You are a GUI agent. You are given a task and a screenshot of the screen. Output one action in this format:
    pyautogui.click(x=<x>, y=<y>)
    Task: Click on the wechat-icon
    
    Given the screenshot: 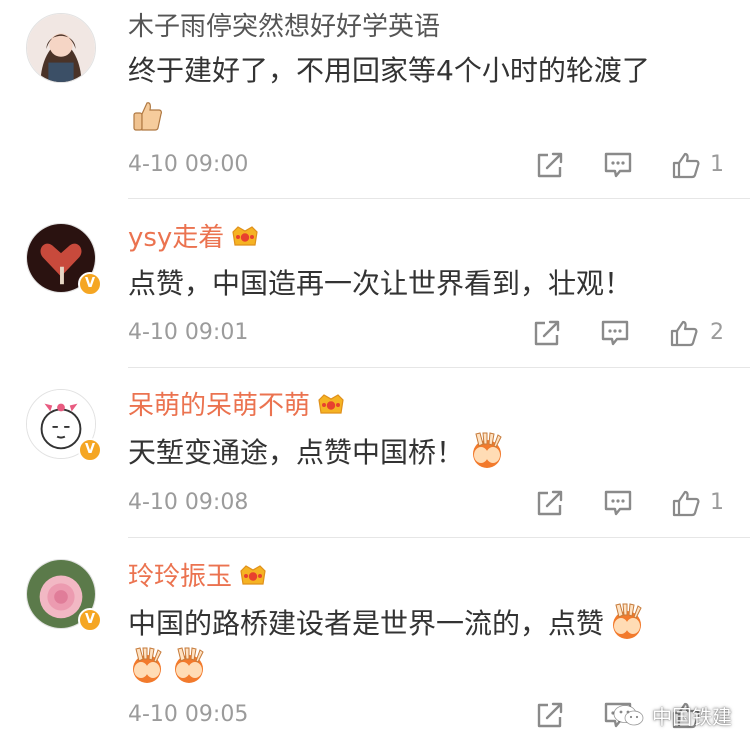 What is the action you would take?
    pyautogui.click(x=628, y=715)
    